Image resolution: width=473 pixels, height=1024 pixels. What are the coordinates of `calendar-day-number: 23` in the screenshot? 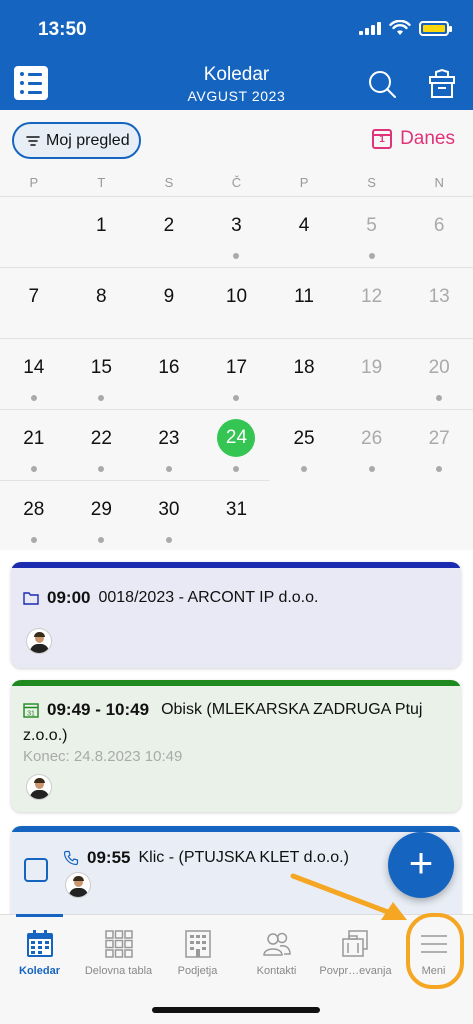 It's located at (169, 438).